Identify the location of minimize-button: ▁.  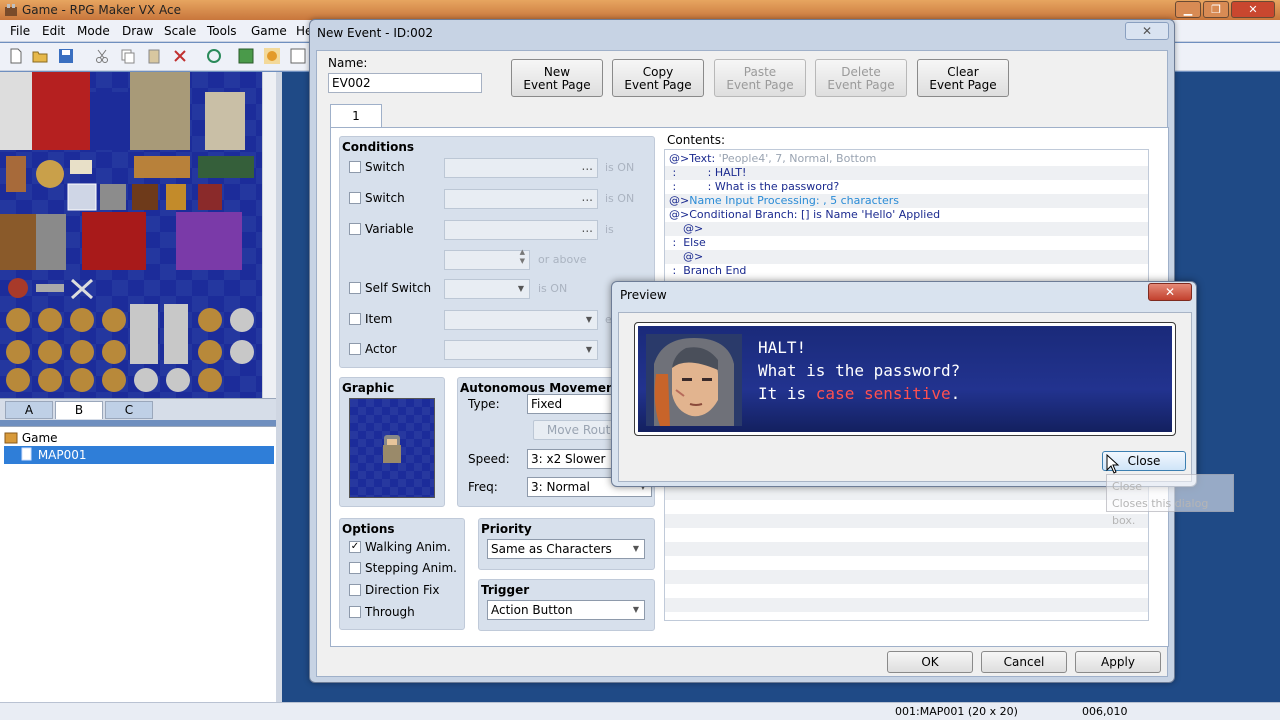
(1188, 9).